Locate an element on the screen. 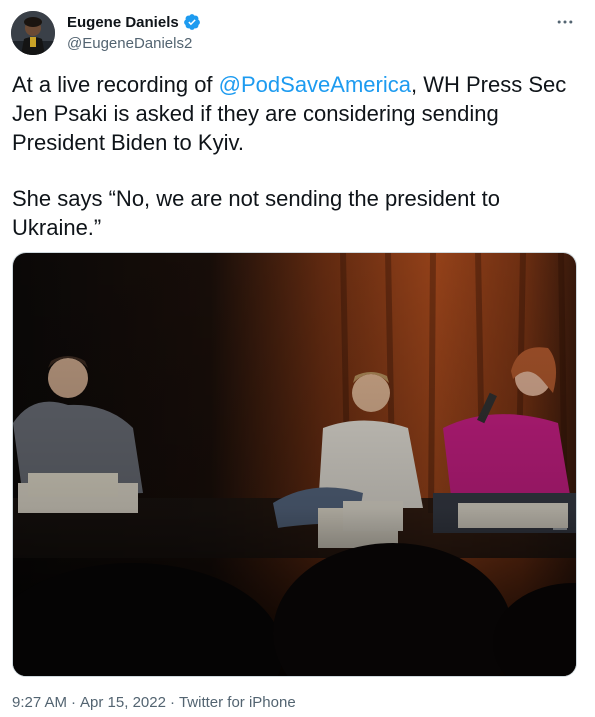 This screenshot has width=595, height=717. more-horizontal-icon is located at coordinates (565, 22).